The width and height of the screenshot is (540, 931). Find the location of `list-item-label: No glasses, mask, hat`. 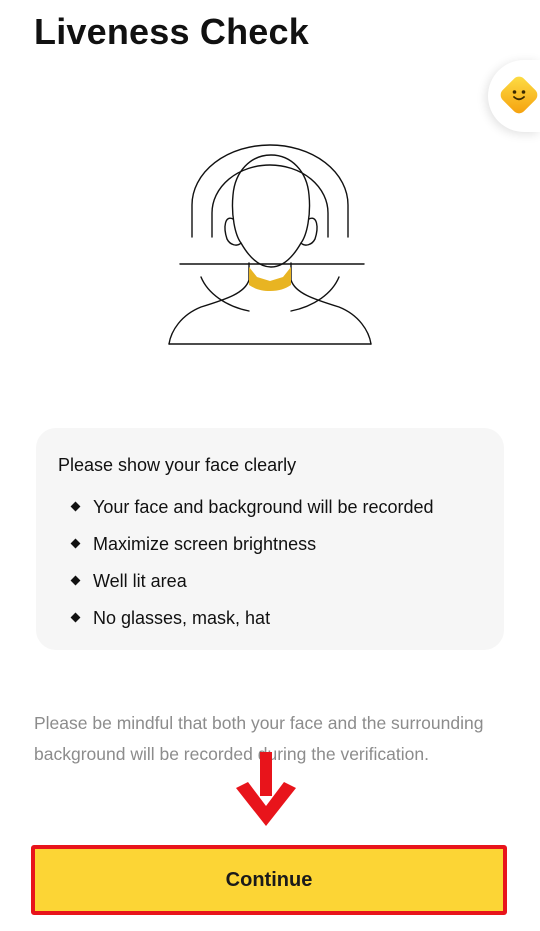

list-item-label: No glasses, mask, hat is located at coordinates (182, 617).